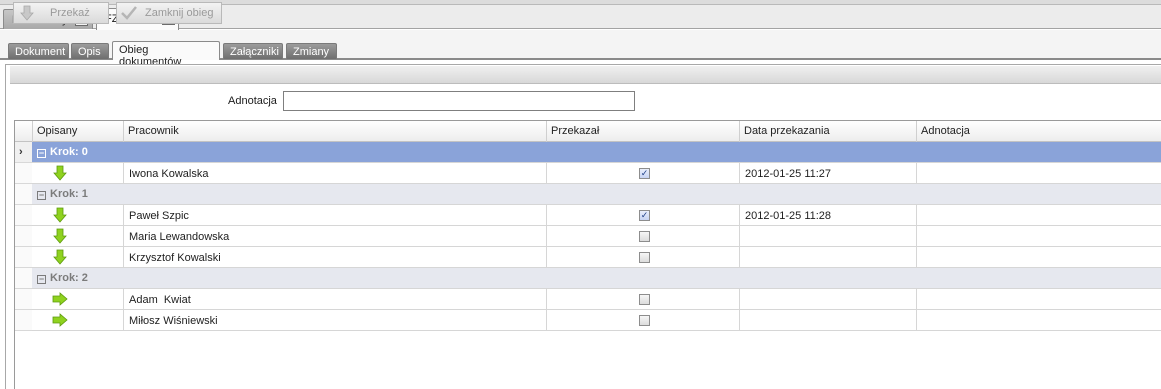 The height and width of the screenshot is (389, 1161). Describe the element at coordinates (70, 13) in the screenshot. I see `forward-button-label: Przekaż` at that location.